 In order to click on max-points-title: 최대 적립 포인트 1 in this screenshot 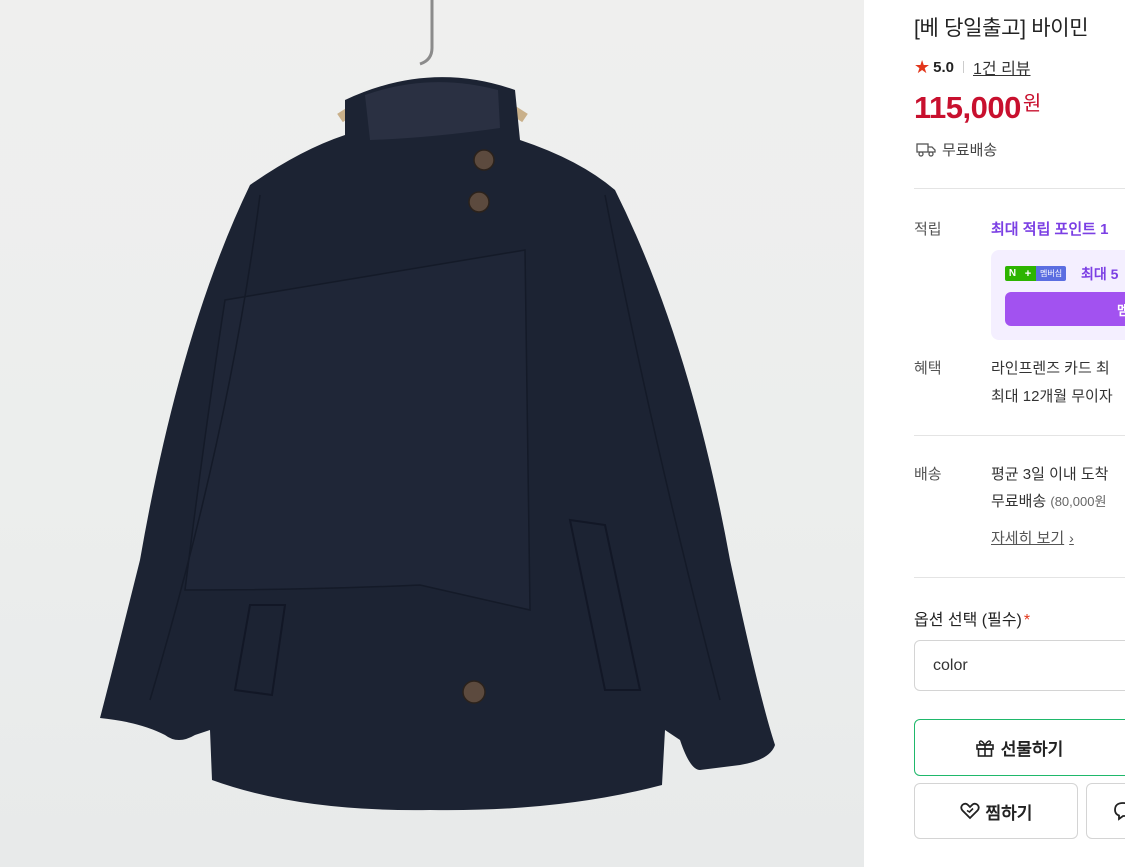, I will do `click(1049, 228)`.